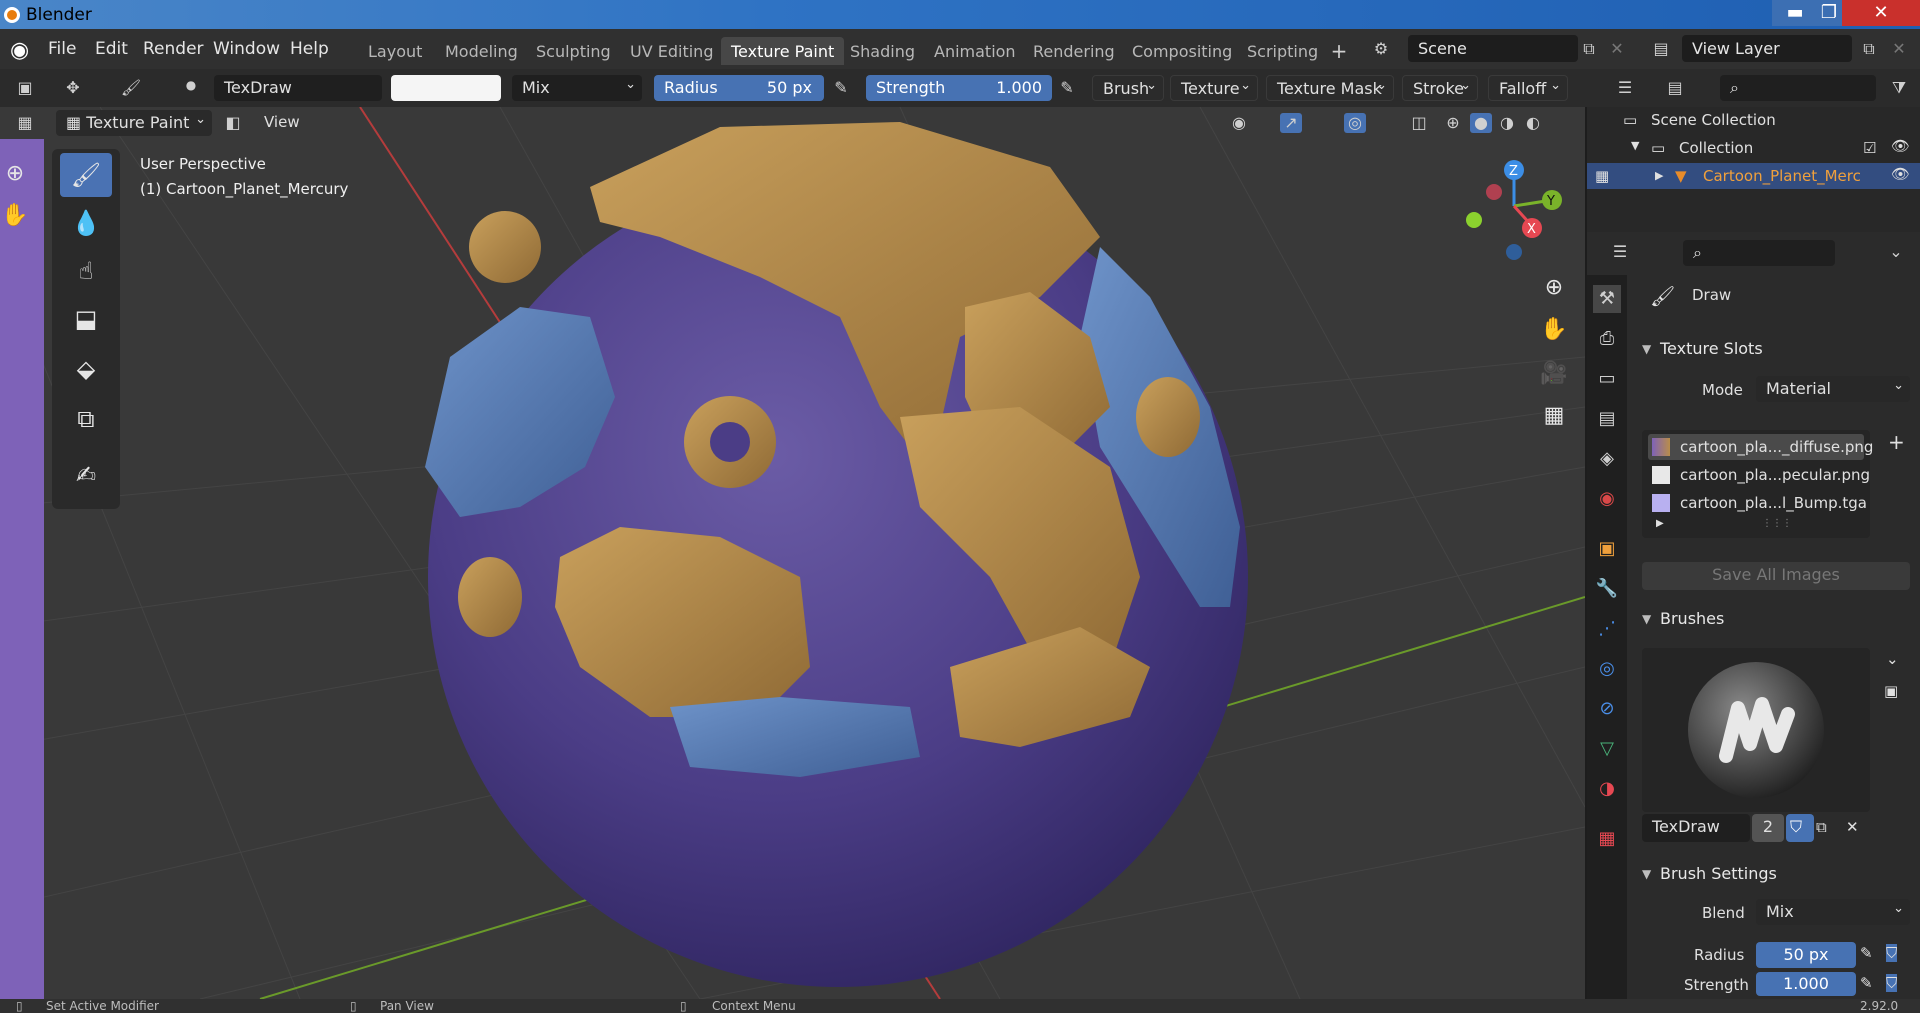 Image resolution: width=1920 pixels, height=1013 pixels. I want to click on close-button: ✕, so click(1881, 13).